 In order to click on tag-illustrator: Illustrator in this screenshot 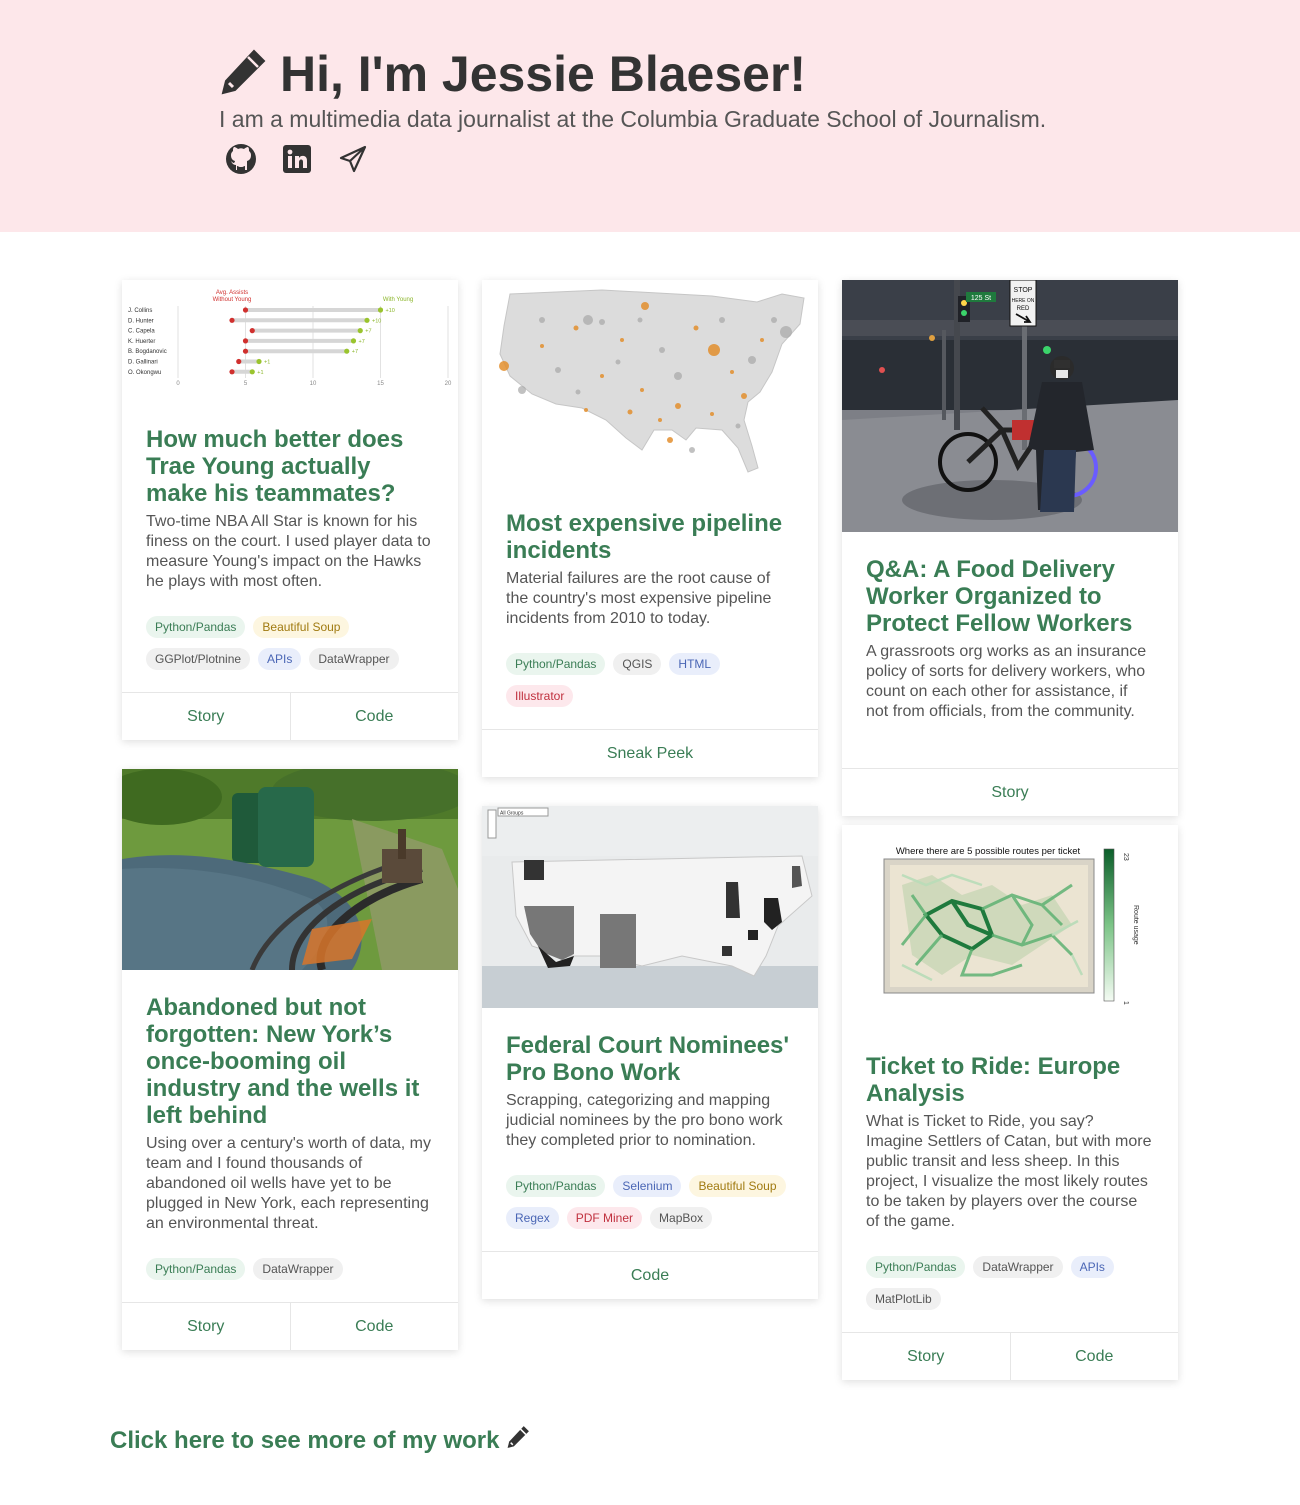, I will do `click(540, 696)`.